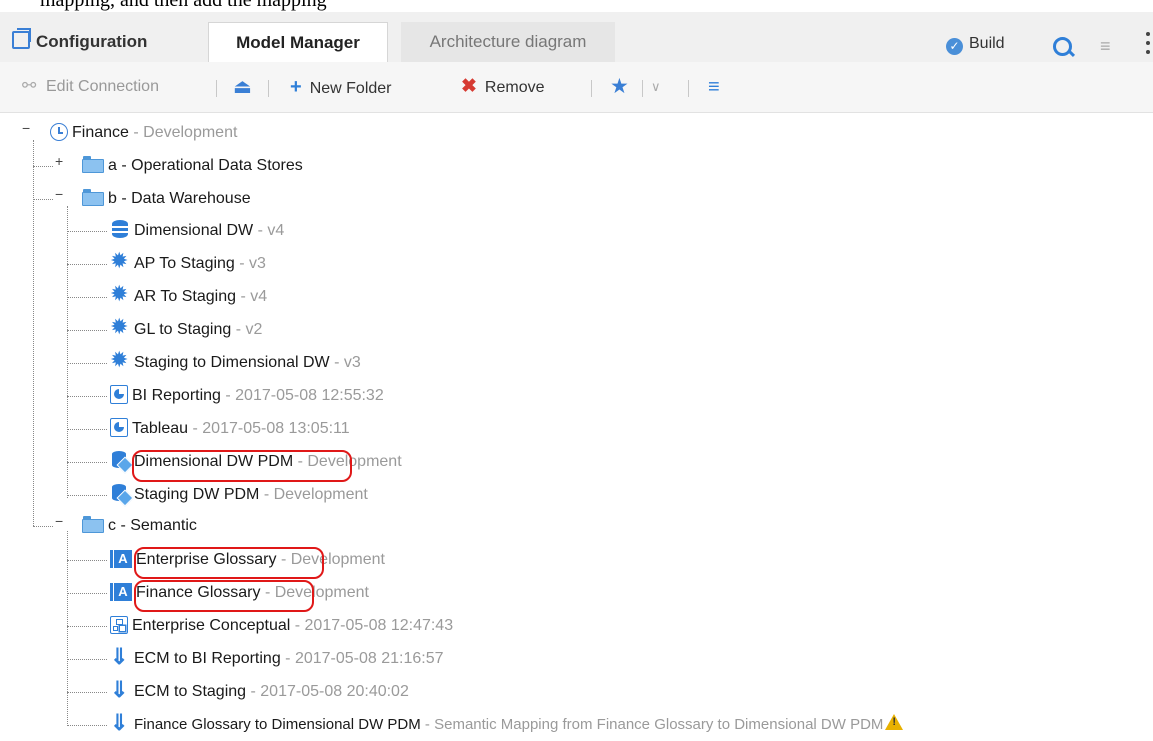  What do you see at coordinates (232, 362) in the screenshot?
I see `tree-item-label: Staging to Dimensional DW` at bounding box center [232, 362].